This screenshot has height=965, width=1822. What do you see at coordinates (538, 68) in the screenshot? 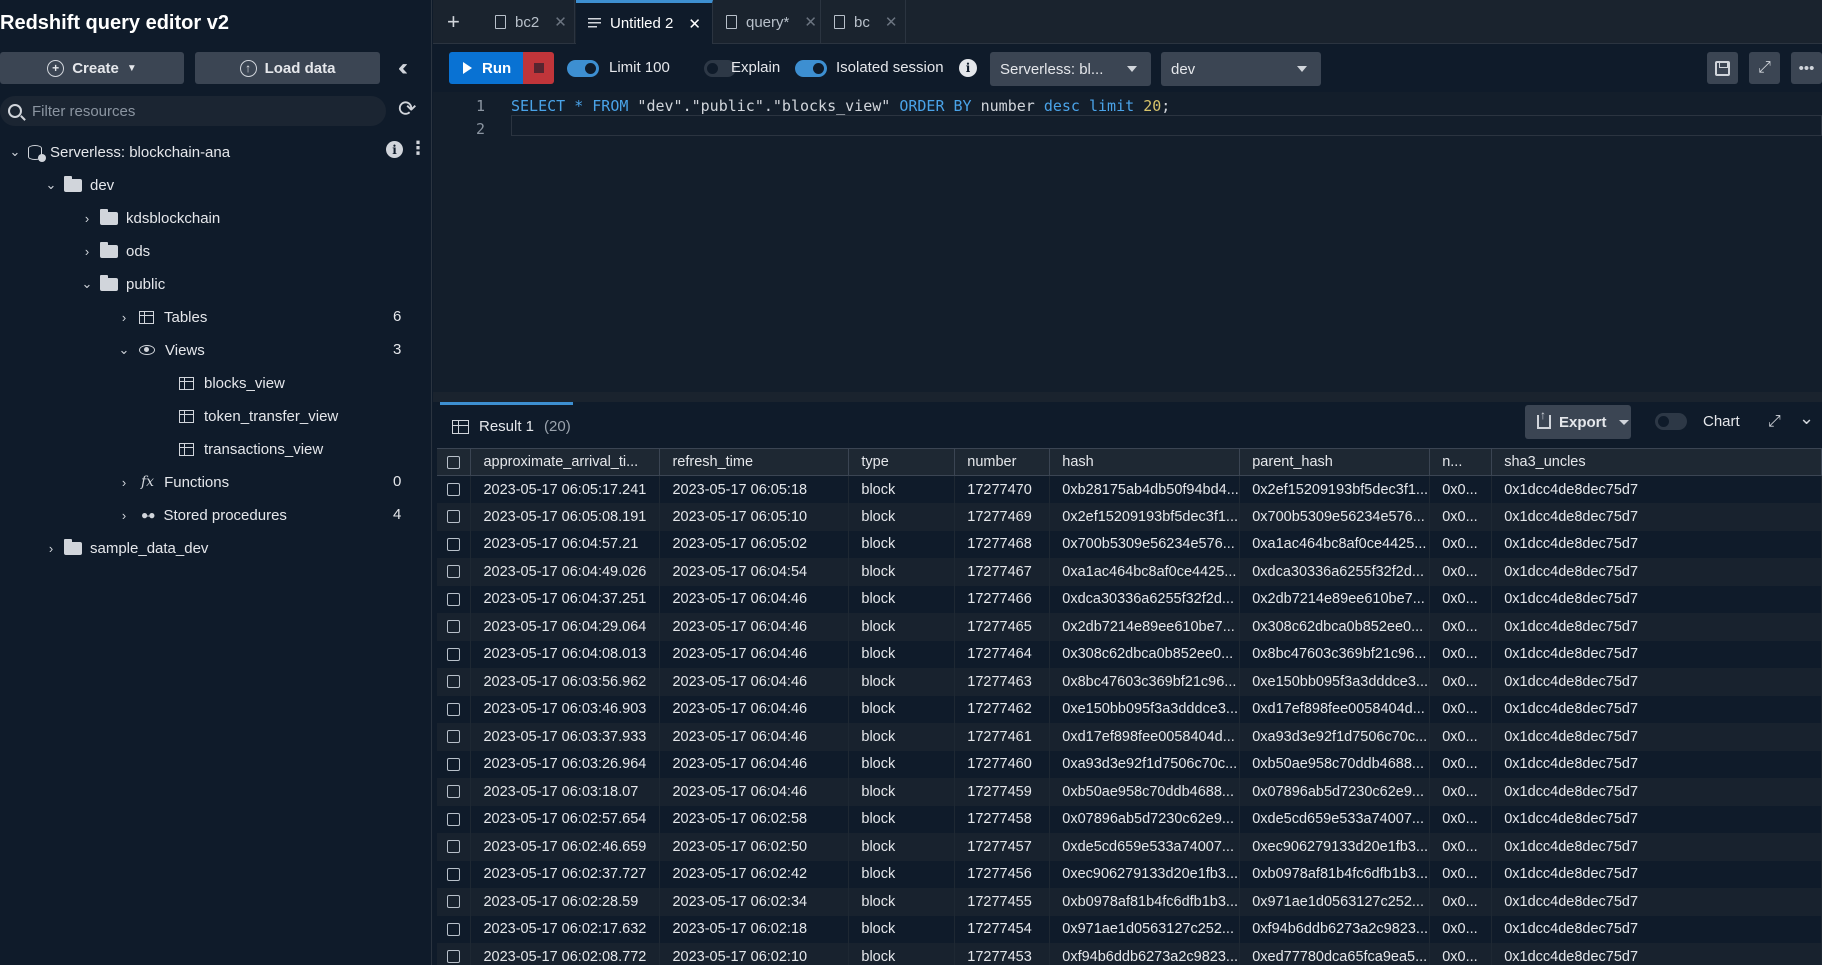
I see `stop-button` at bounding box center [538, 68].